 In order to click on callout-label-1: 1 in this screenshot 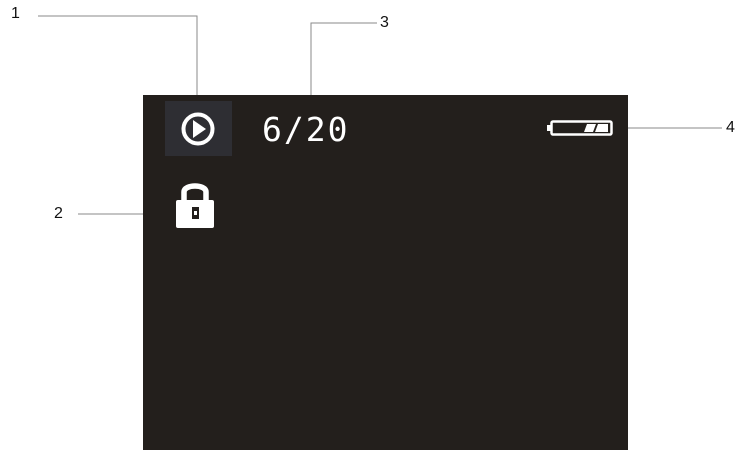, I will do `click(15, 13)`.